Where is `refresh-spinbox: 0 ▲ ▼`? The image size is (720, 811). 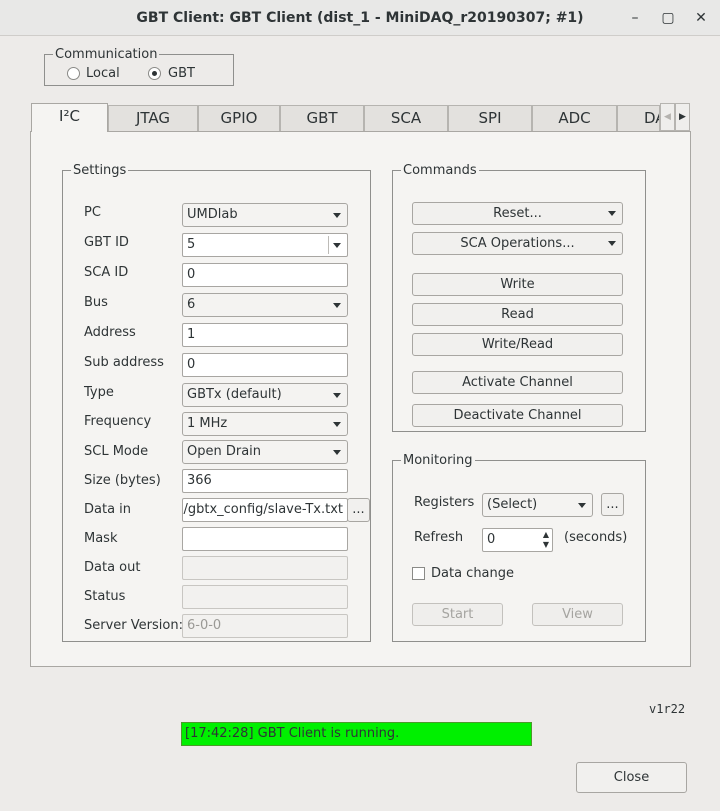 refresh-spinbox: 0 ▲ ▼ is located at coordinates (517, 540).